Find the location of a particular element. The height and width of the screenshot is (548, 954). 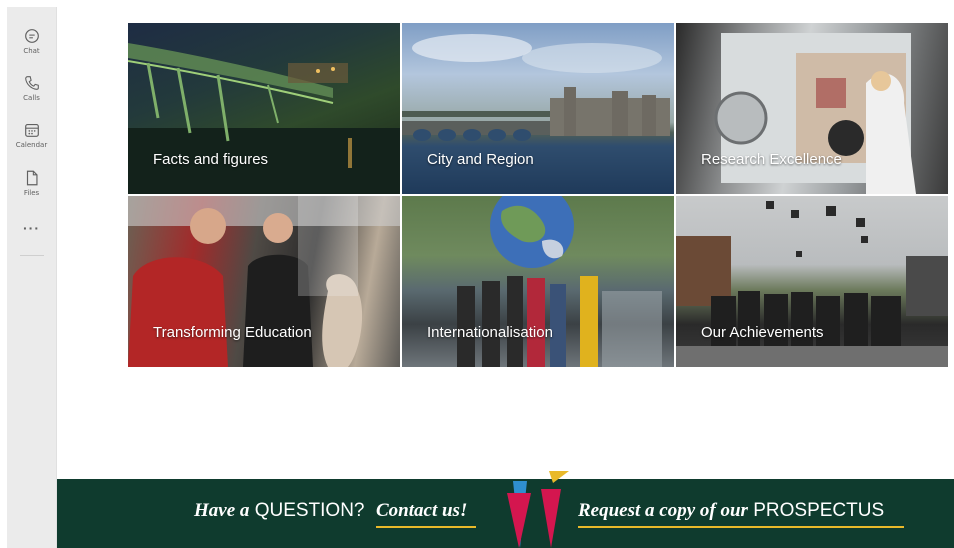

calendar-icon is located at coordinates (31, 130).